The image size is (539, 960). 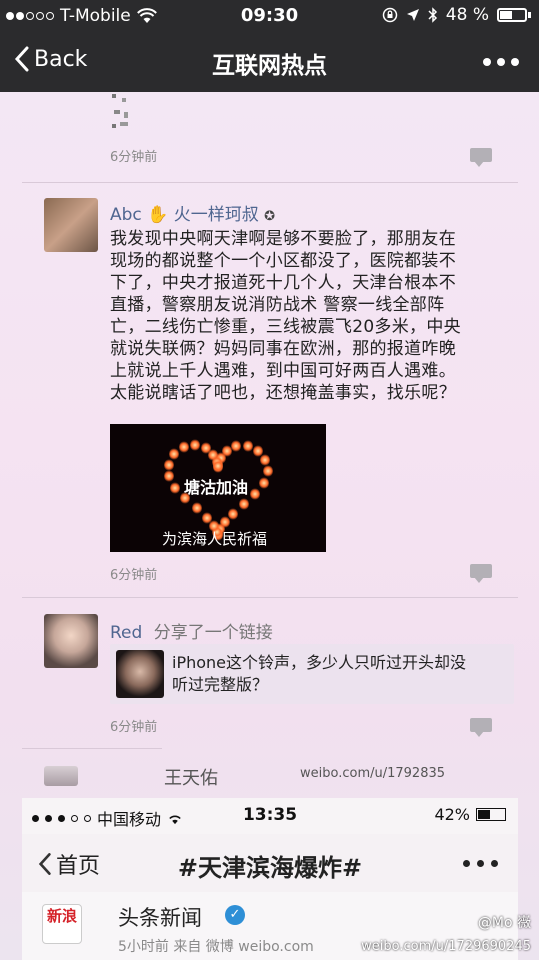 I want to click on watermark-user: @Mo 嶶, so click(x=504, y=923).